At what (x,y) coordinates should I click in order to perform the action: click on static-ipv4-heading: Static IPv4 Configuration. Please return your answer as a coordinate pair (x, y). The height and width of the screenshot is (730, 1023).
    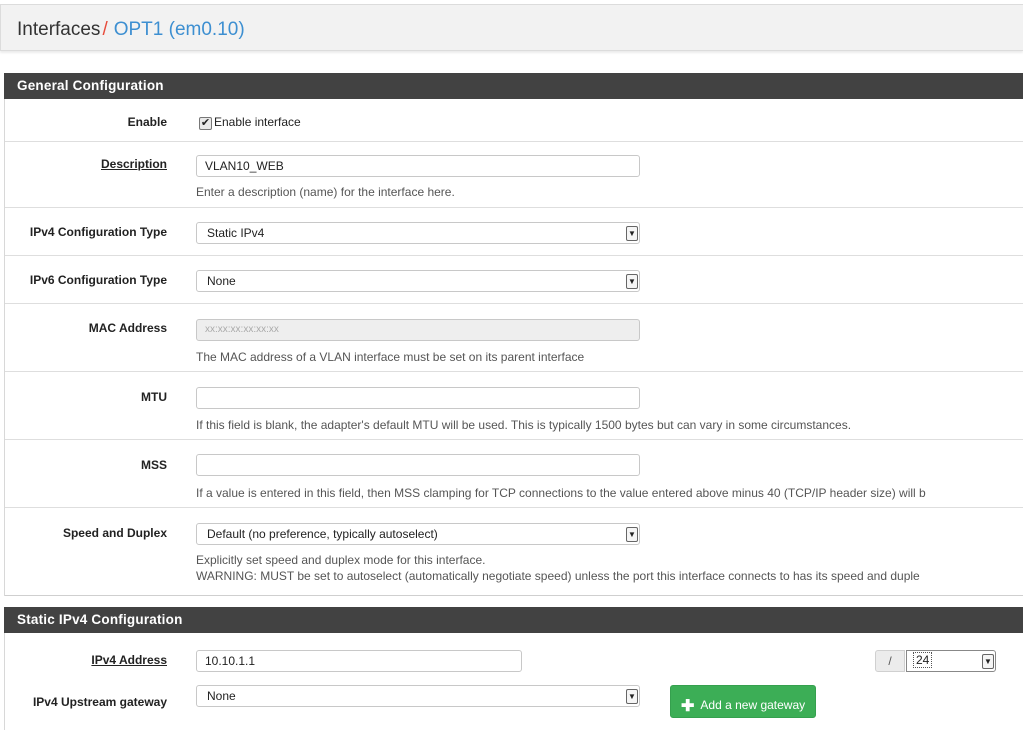
    Looking at the image, I should click on (513, 620).